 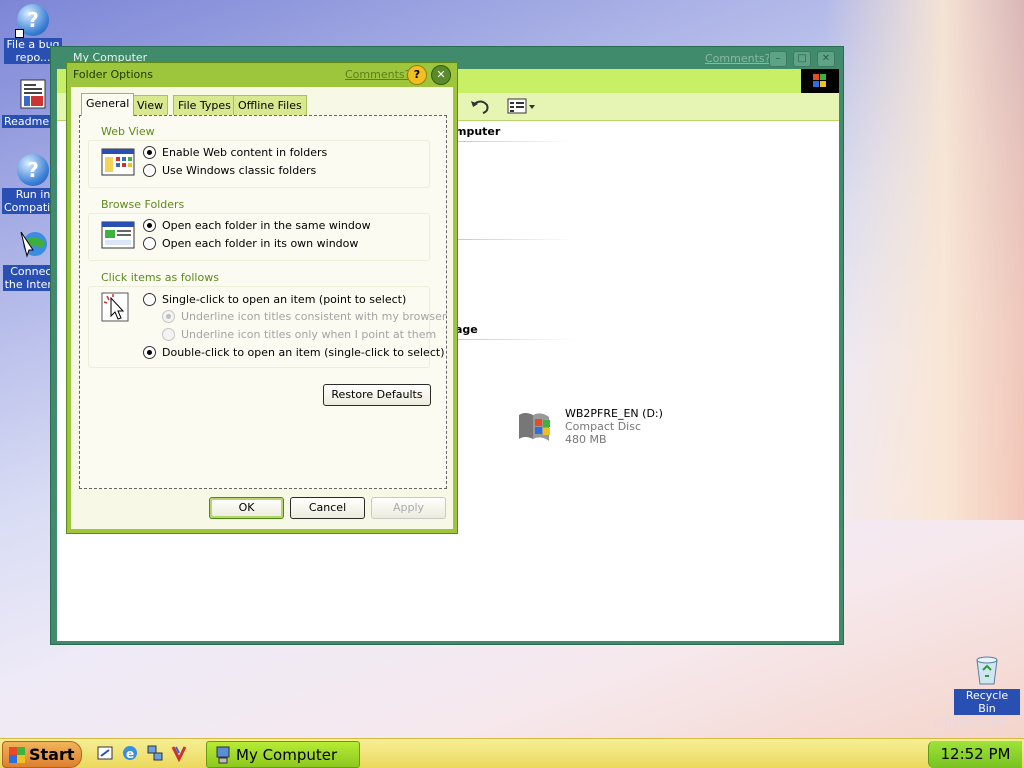 I want to click on radio-own-window: Open each folder in its own window, so click(x=250, y=243).